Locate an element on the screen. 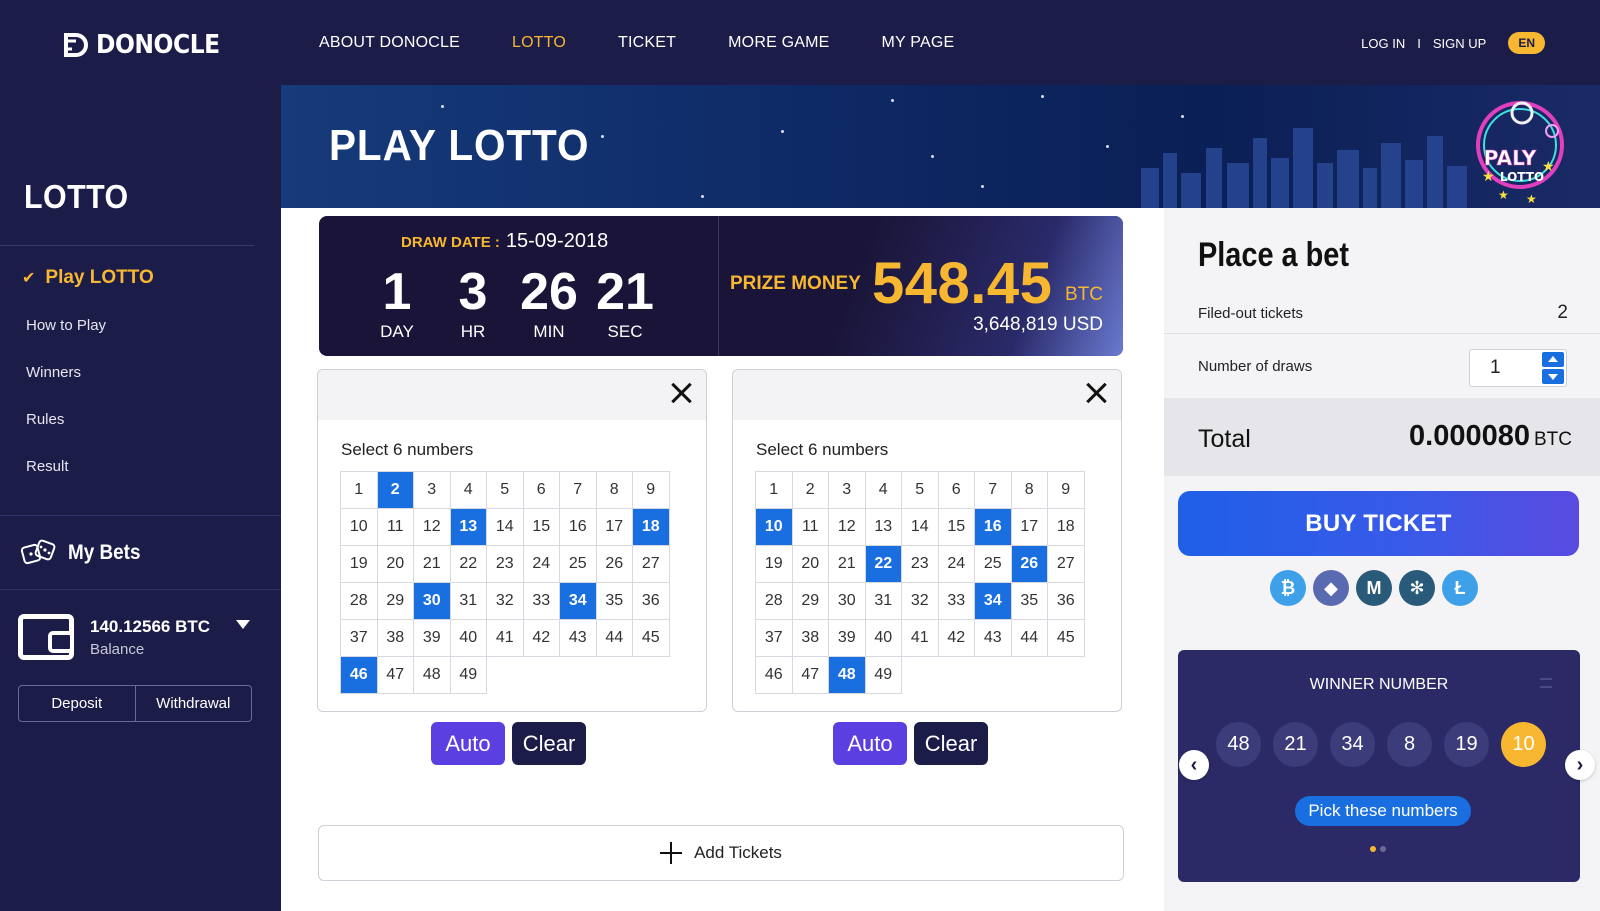 The height and width of the screenshot is (911, 1600). pick-numbers-button: Pick these numbers is located at coordinates (1383, 811).